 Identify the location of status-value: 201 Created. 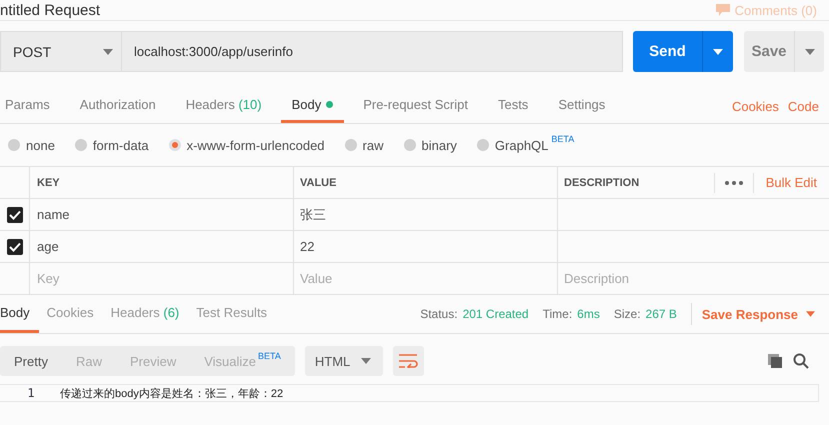
(495, 314).